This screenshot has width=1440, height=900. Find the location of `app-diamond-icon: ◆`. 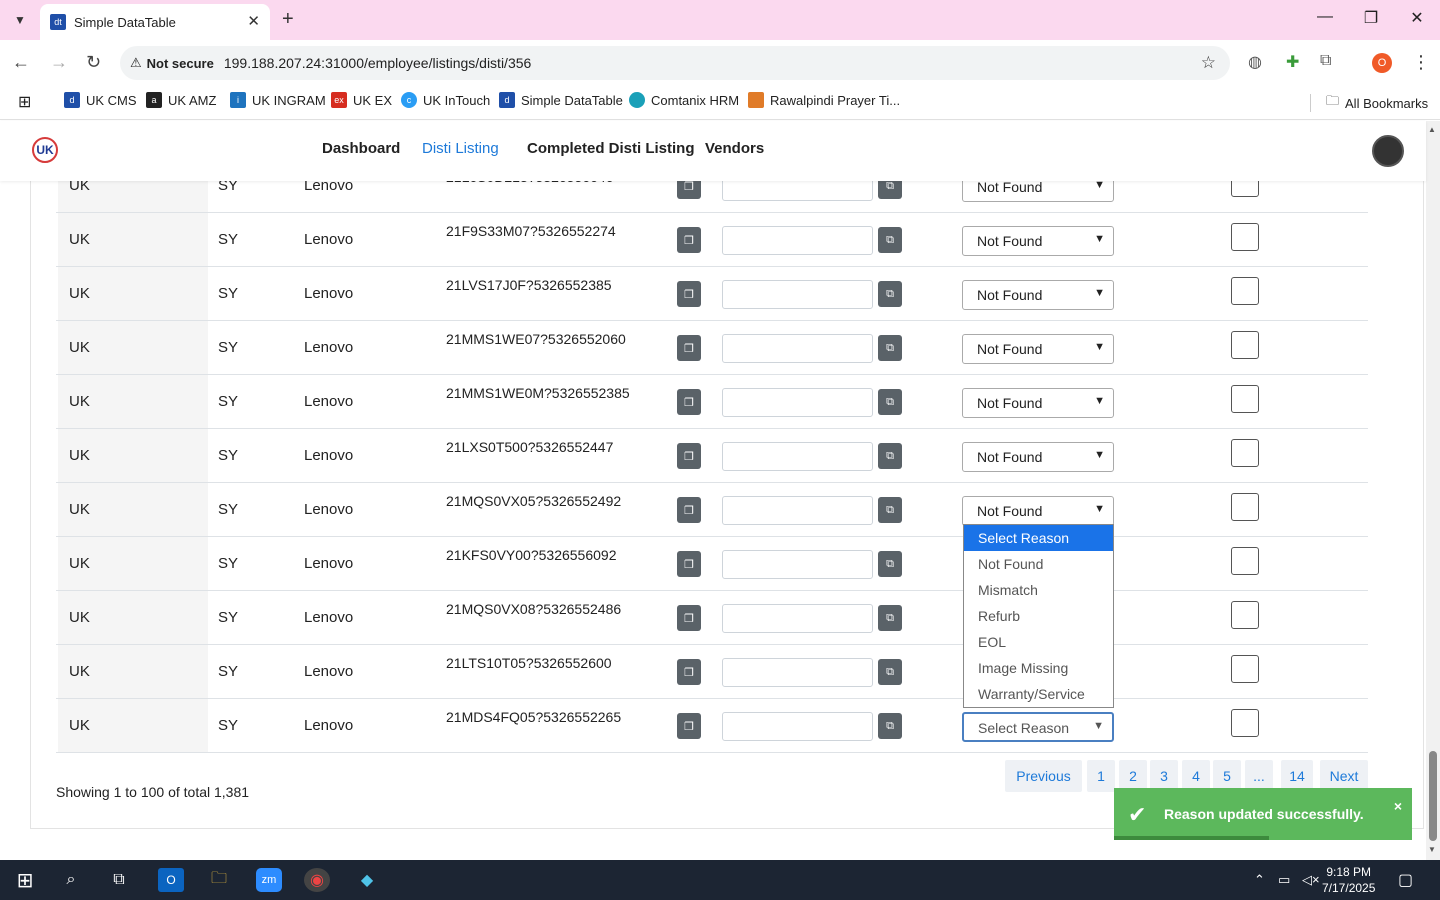

app-diamond-icon: ◆ is located at coordinates (367, 880).